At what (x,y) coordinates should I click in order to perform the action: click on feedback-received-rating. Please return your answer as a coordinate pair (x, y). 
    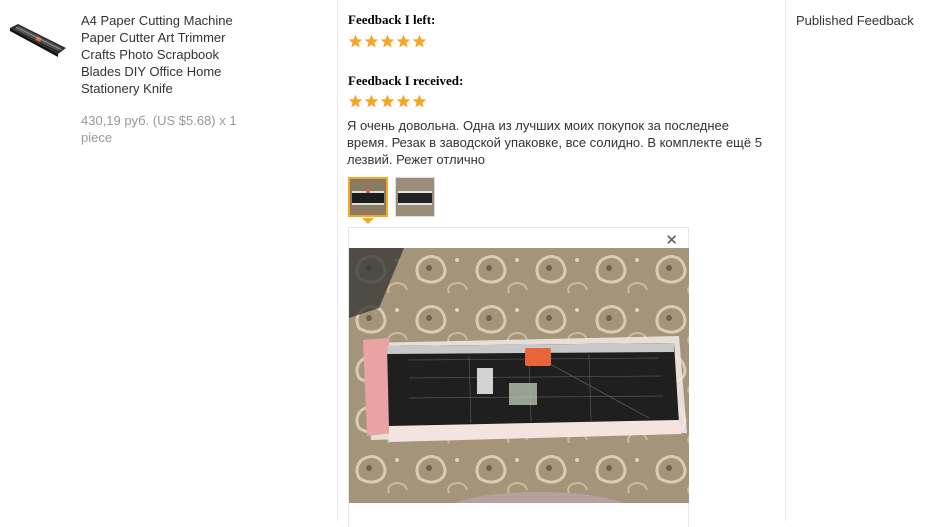
    Looking at the image, I should click on (387, 101).